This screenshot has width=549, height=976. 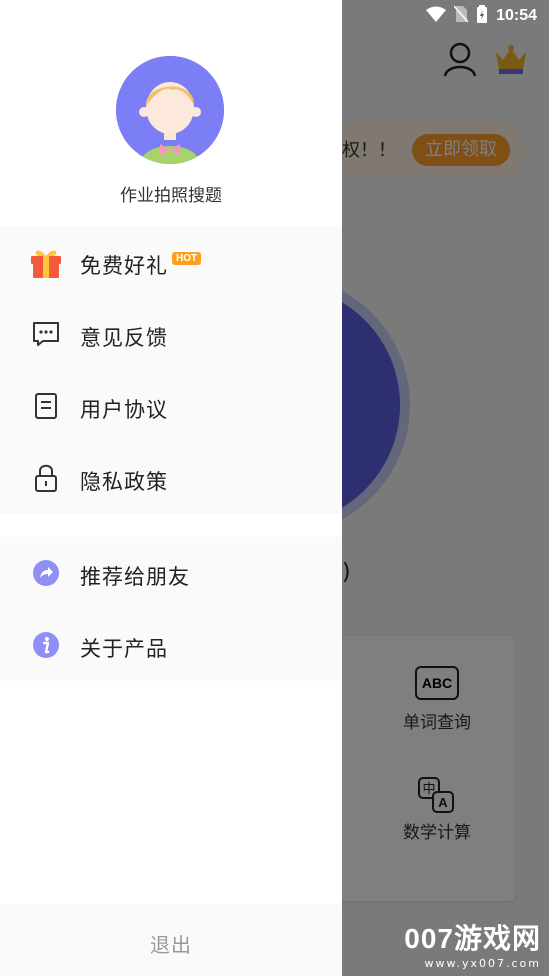 What do you see at coordinates (46, 478) in the screenshot?
I see `lock-icon` at bounding box center [46, 478].